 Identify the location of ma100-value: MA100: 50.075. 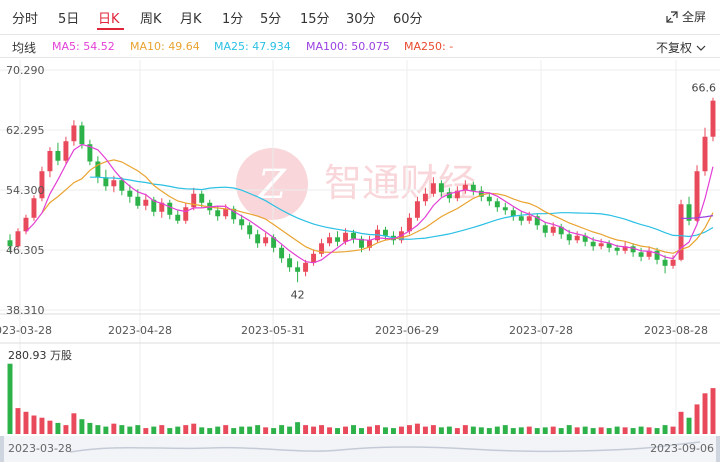
(348, 46).